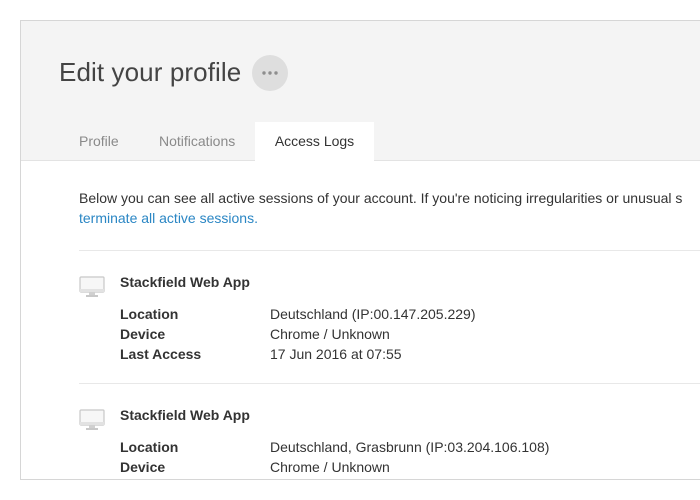  Describe the element at coordinates (161, 354) in the screenshot. I see `last-access-label: Last Access` at that location.